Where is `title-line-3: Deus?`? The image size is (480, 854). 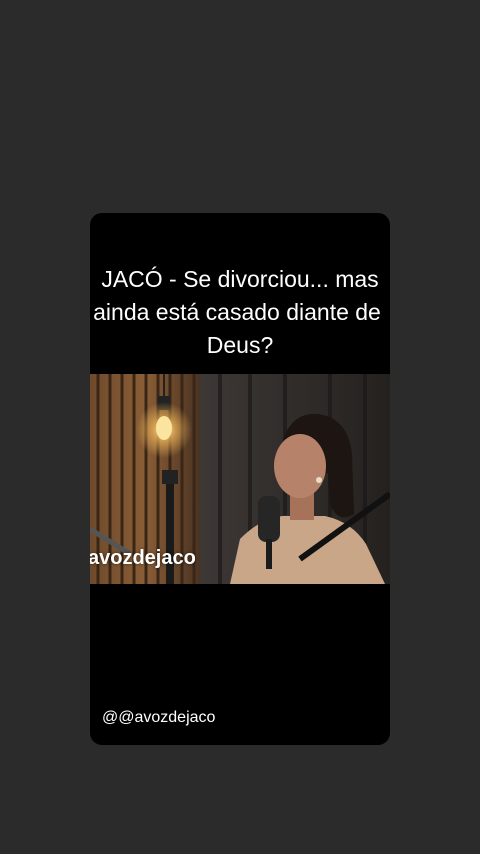
title-line-3: Deus? is located at coordinates (240, 345).